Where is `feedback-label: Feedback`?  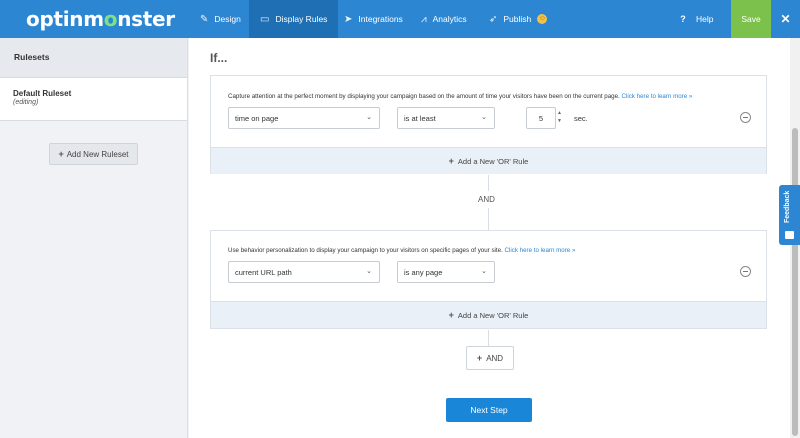
feedback-label: Feedback is located at coordinates (787, 206).